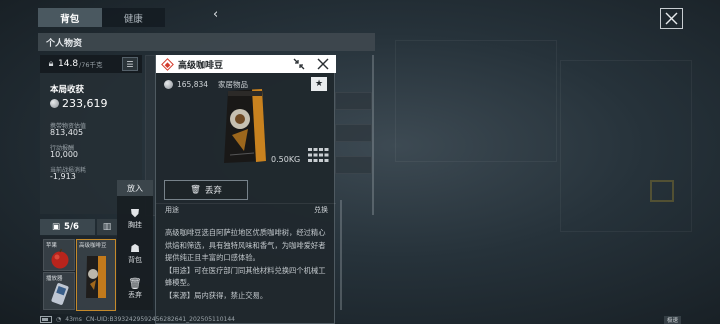 This screenshot has height=324, width=720. What do you see at coordinates (246, 64) in the screenshot?
I see `item-title-bar: 高级咖啡豆` at bounding box center [246, 64].